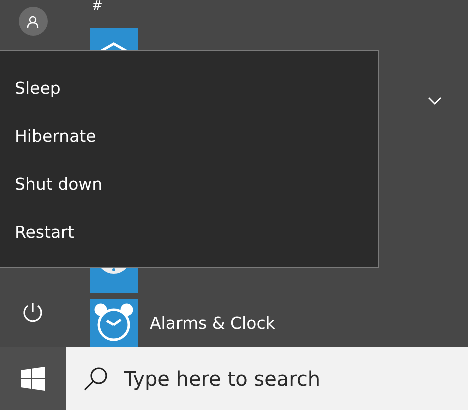  Describe the element at coordinates (213, 323) in the screenshot. I see `app-name: Alarms & Clock` at that location.